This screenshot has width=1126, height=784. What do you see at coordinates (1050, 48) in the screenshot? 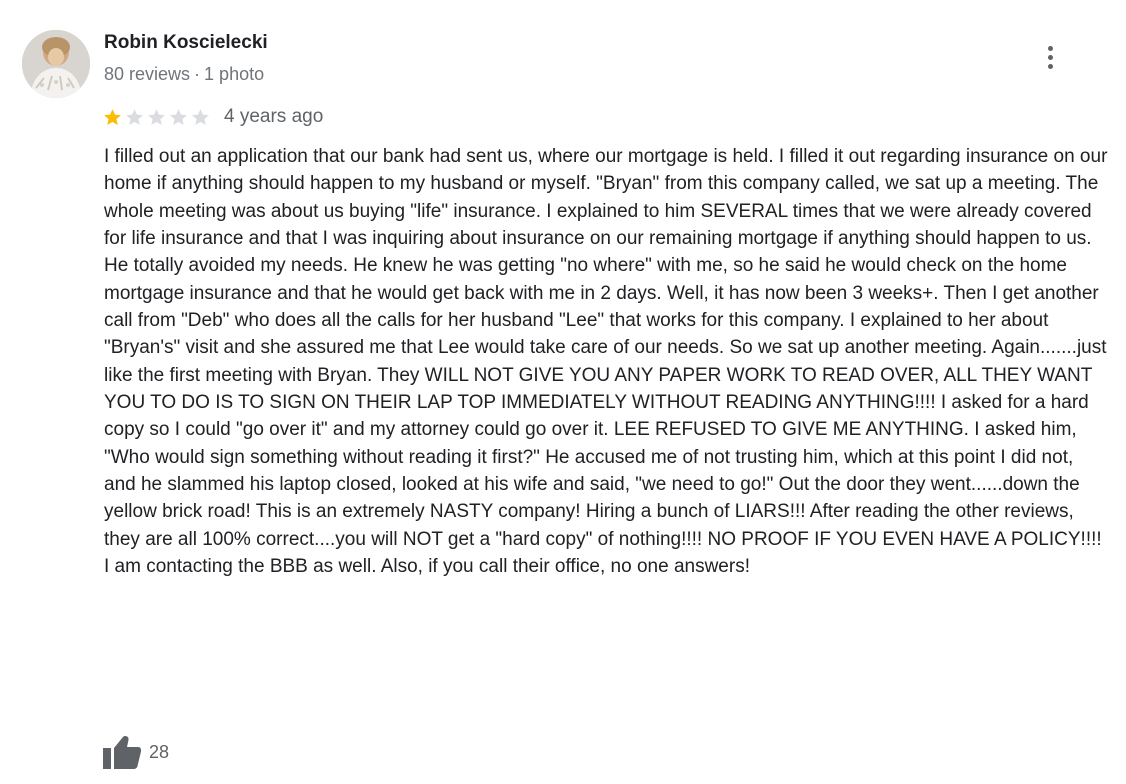
I see `more-vert-icon` at bounding box center [1050, 48].